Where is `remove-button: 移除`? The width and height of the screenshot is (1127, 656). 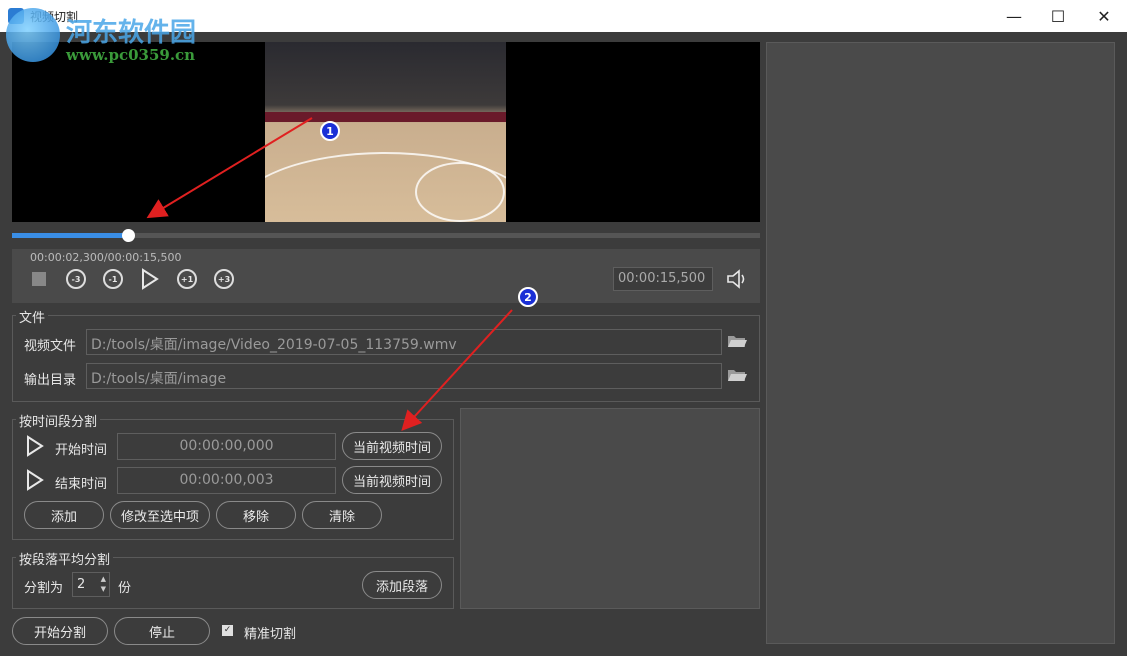 remove-button: 移除 is located at coordinates (256, 515).